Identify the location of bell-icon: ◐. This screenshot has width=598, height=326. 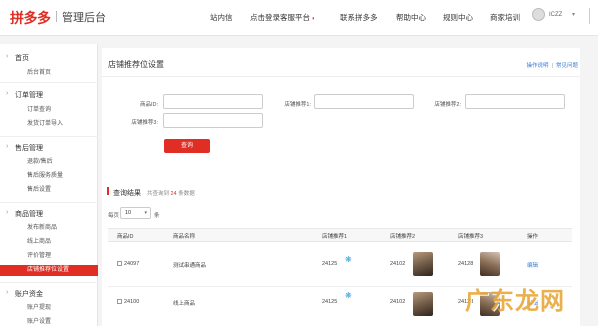
(314, 19).